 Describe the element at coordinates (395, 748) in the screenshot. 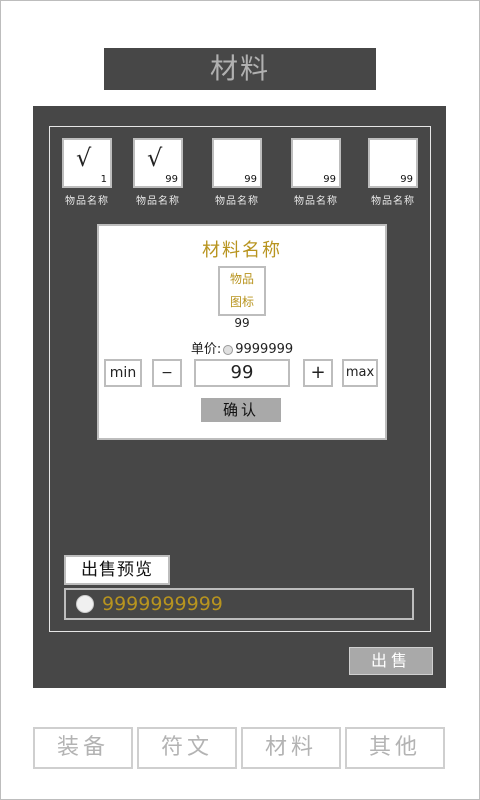

I see `tab-other: 其他` at that location.